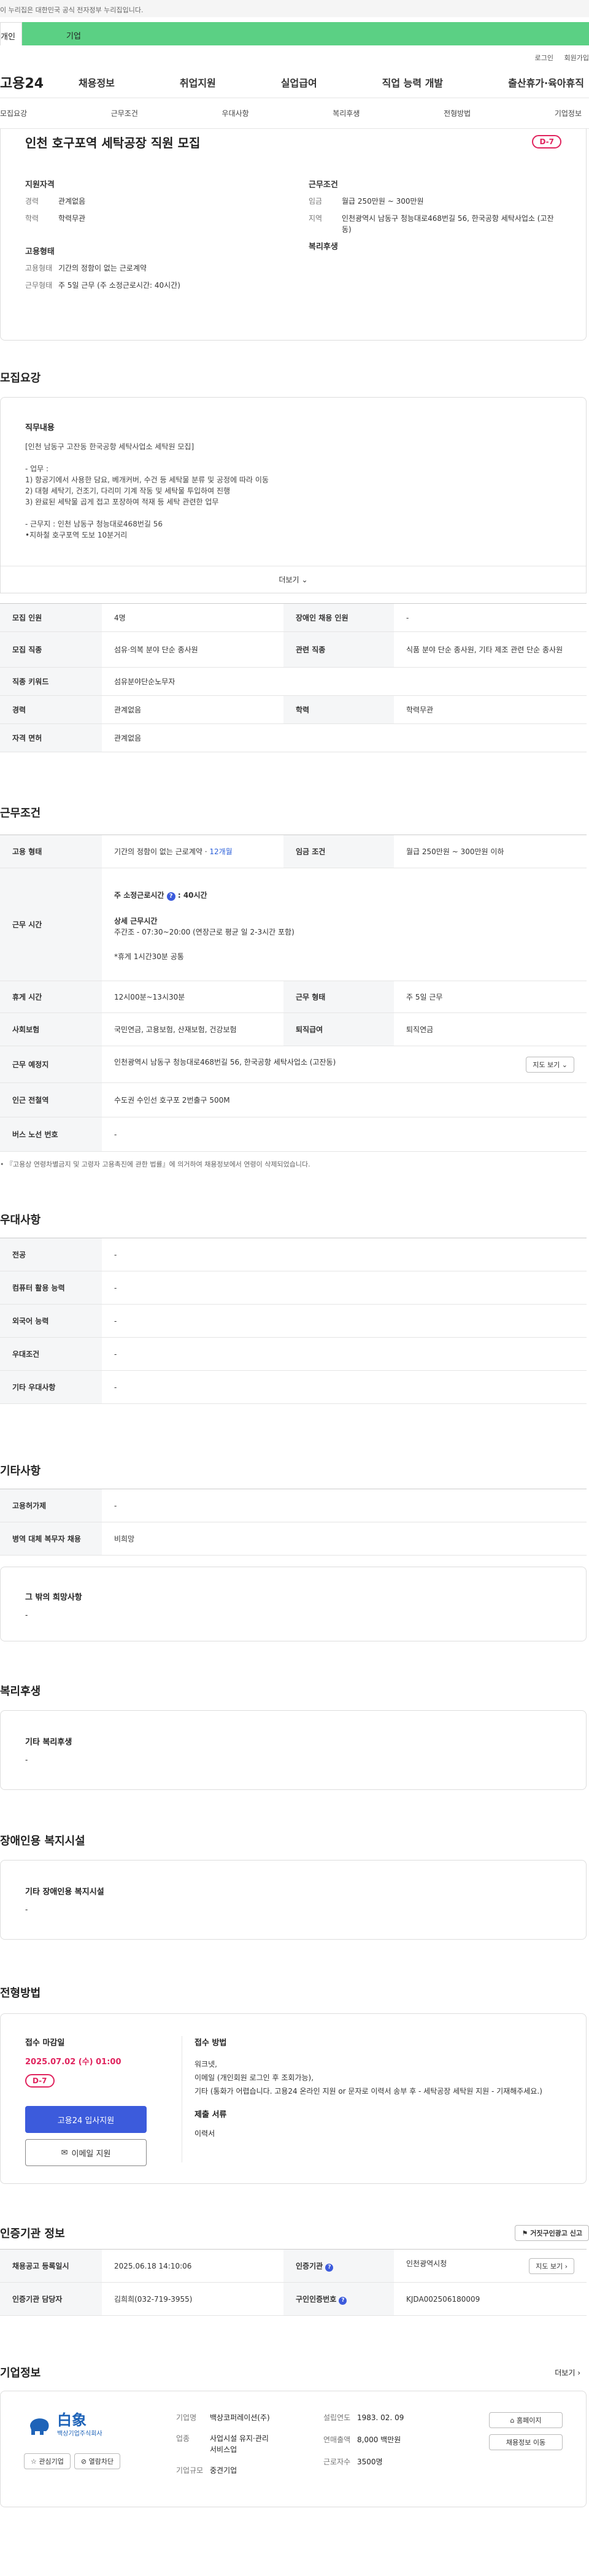 This screenshot has height=2576, width=589. Describe the element at coordinates (51, 1134) in the screenshot. I see `row-label: 버스 노선 번호` at that location.